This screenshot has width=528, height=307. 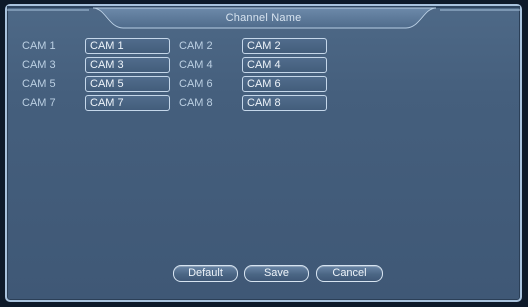 I want to click on default-button: Default, so click(x=205, y=273).